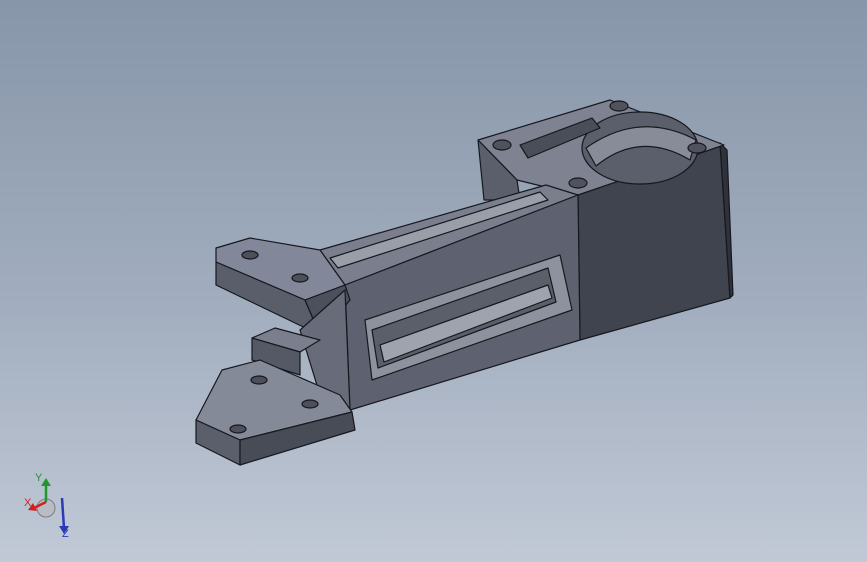  What do you see at coordinates (28, 503) in the screenshot?
I see `triad-x-label: X` at bounding box center [28, 503].